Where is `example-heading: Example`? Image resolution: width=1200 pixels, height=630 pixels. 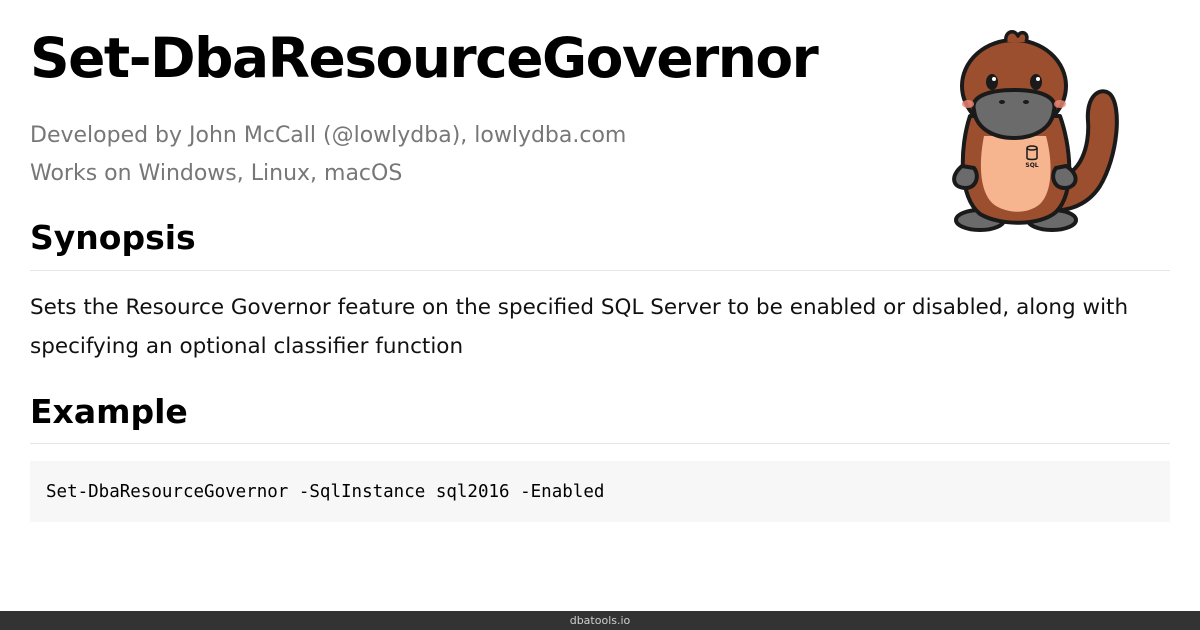 example-heading: Example is located at coordinates (109, 411).